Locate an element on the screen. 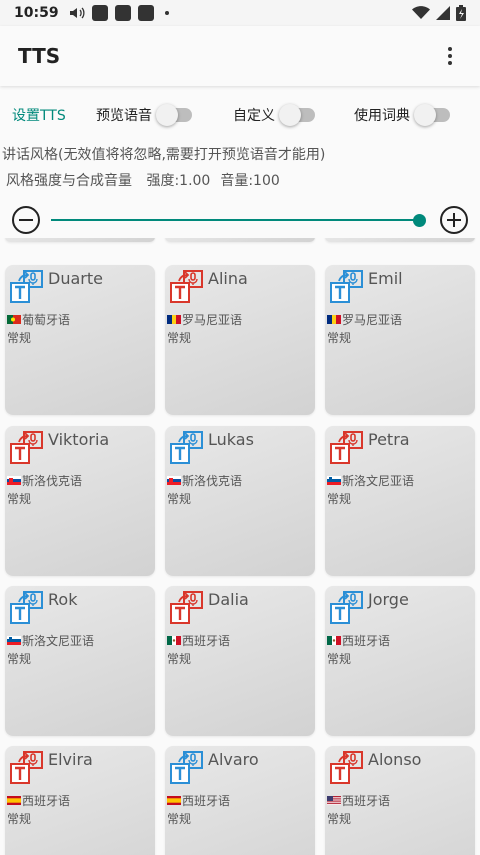  voice-language-row: 斯洛伐克语 is located at coordinates (44, 480).